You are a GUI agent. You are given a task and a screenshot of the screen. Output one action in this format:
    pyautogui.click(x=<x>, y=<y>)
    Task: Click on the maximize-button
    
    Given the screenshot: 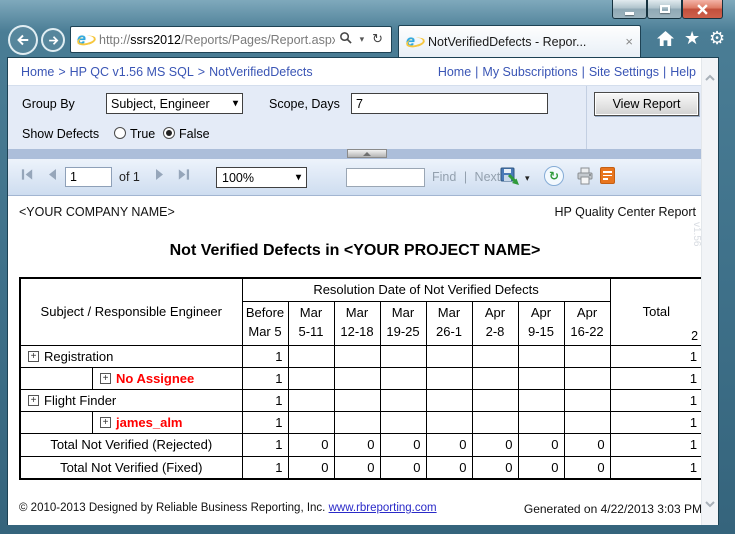 What is the action you would take?
    pyautogui.click(x=664, y=9)
    